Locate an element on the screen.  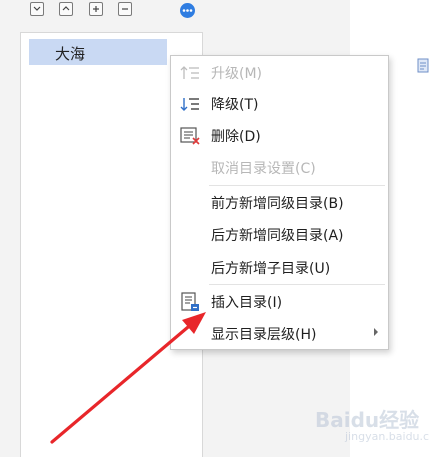
menu-item-add-after: 后方新增同级目录(A) is located at coordinates (279, 234).